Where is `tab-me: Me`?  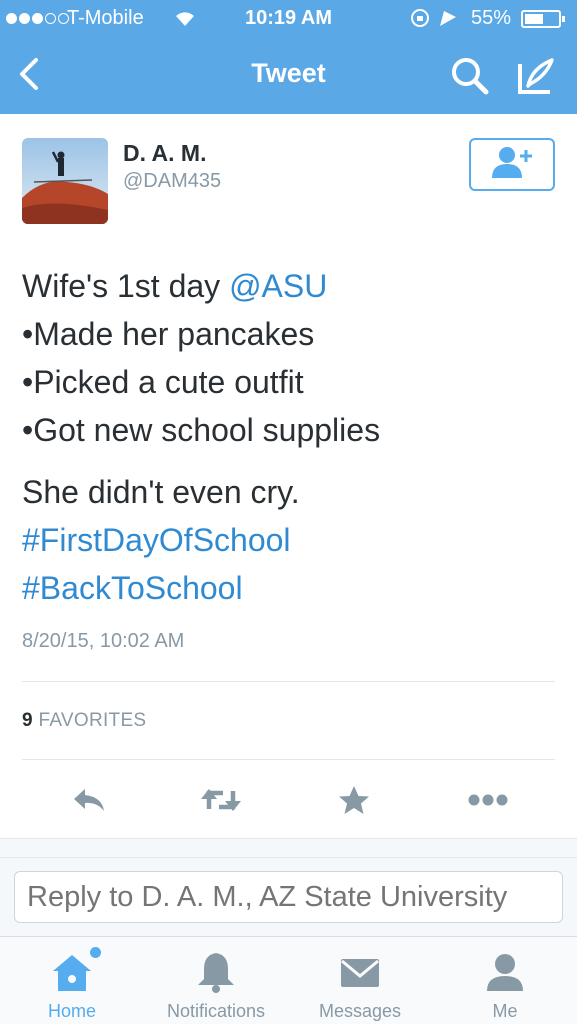 tab-me: Me is located at coordinates (505, 980).